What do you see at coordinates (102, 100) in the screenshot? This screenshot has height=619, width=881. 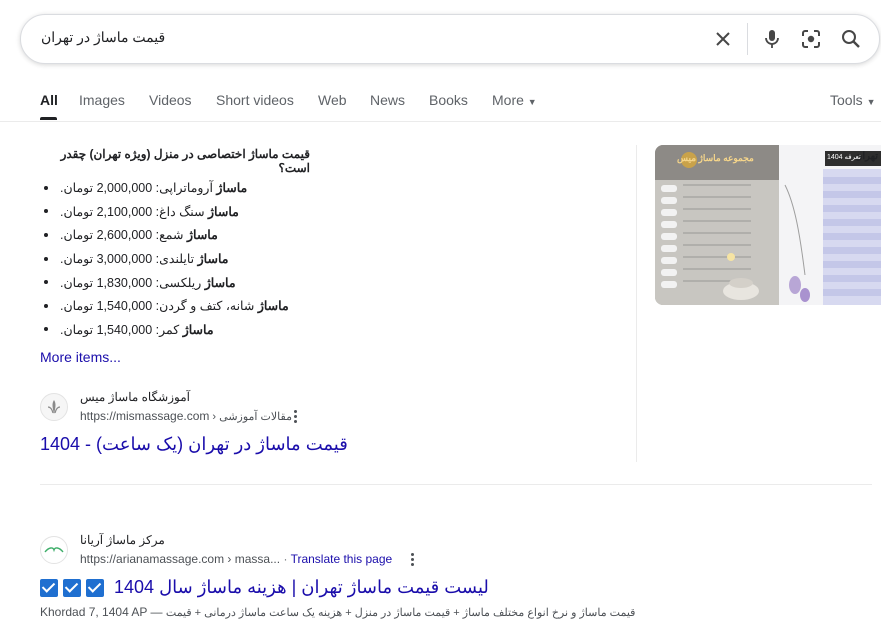 I see `tab-images: Images` at bounding box center [102, 100].